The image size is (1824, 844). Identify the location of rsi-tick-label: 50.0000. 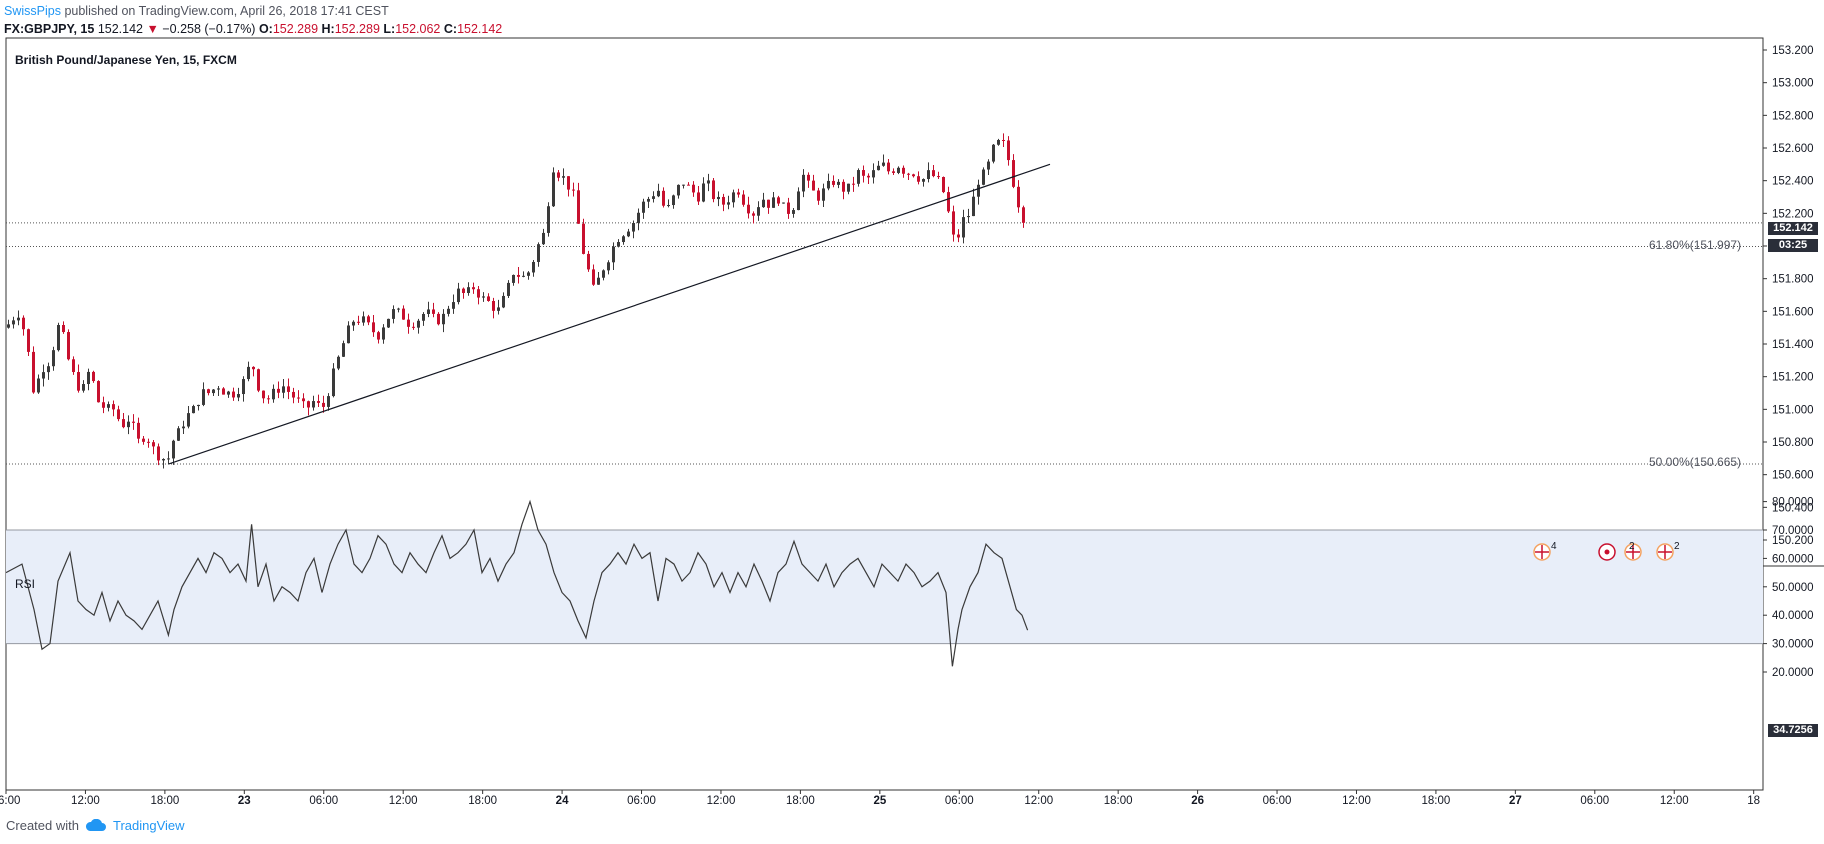
(1793, 588).